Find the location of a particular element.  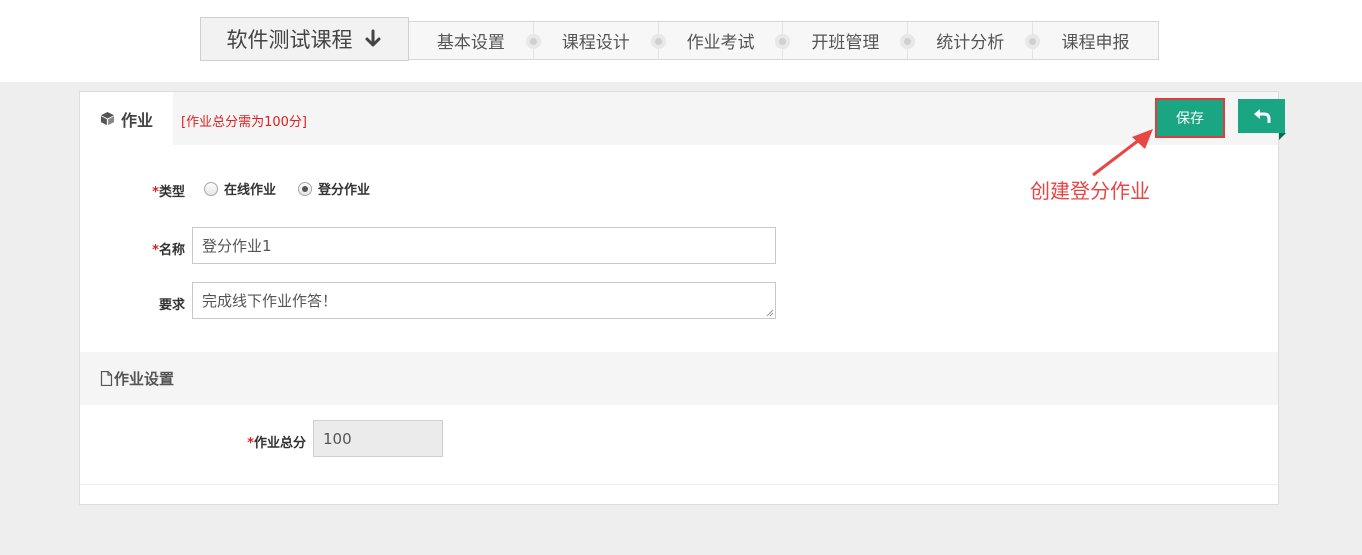

tab-label: 作业 is located at coordinates (137, 120).